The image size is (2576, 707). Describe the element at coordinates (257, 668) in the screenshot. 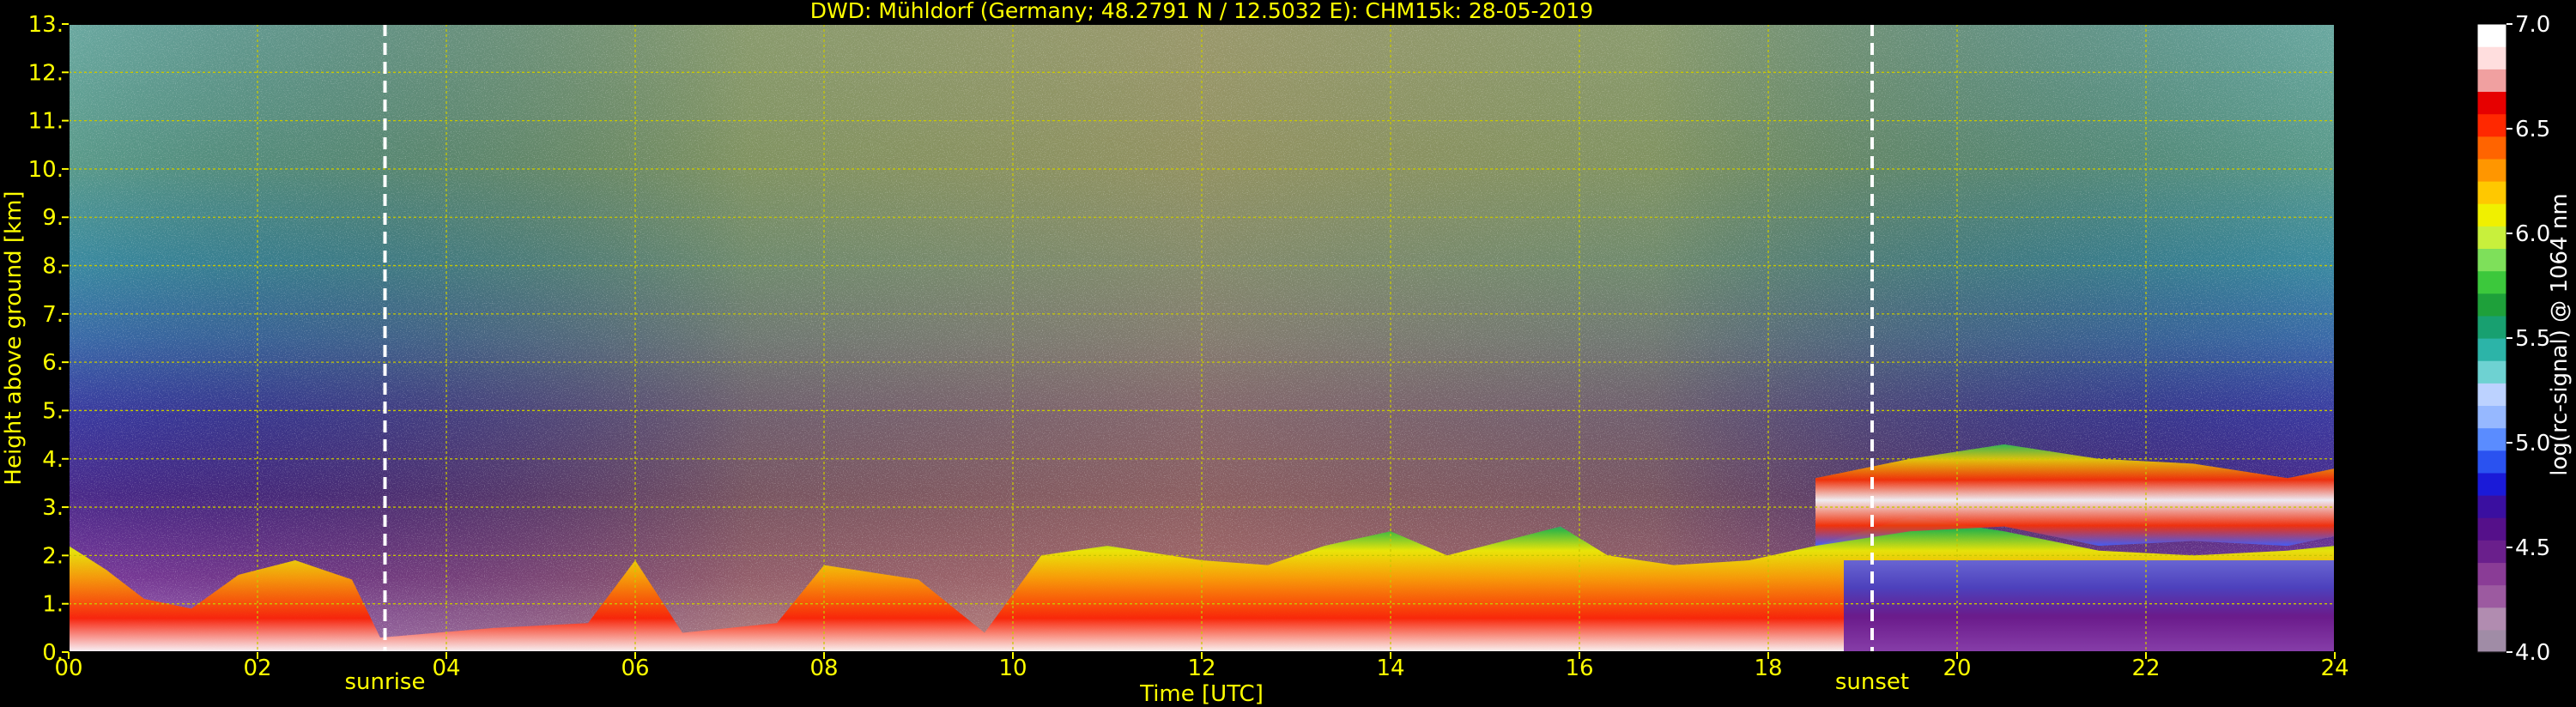

I see `x-tick-label: 02` at that location.